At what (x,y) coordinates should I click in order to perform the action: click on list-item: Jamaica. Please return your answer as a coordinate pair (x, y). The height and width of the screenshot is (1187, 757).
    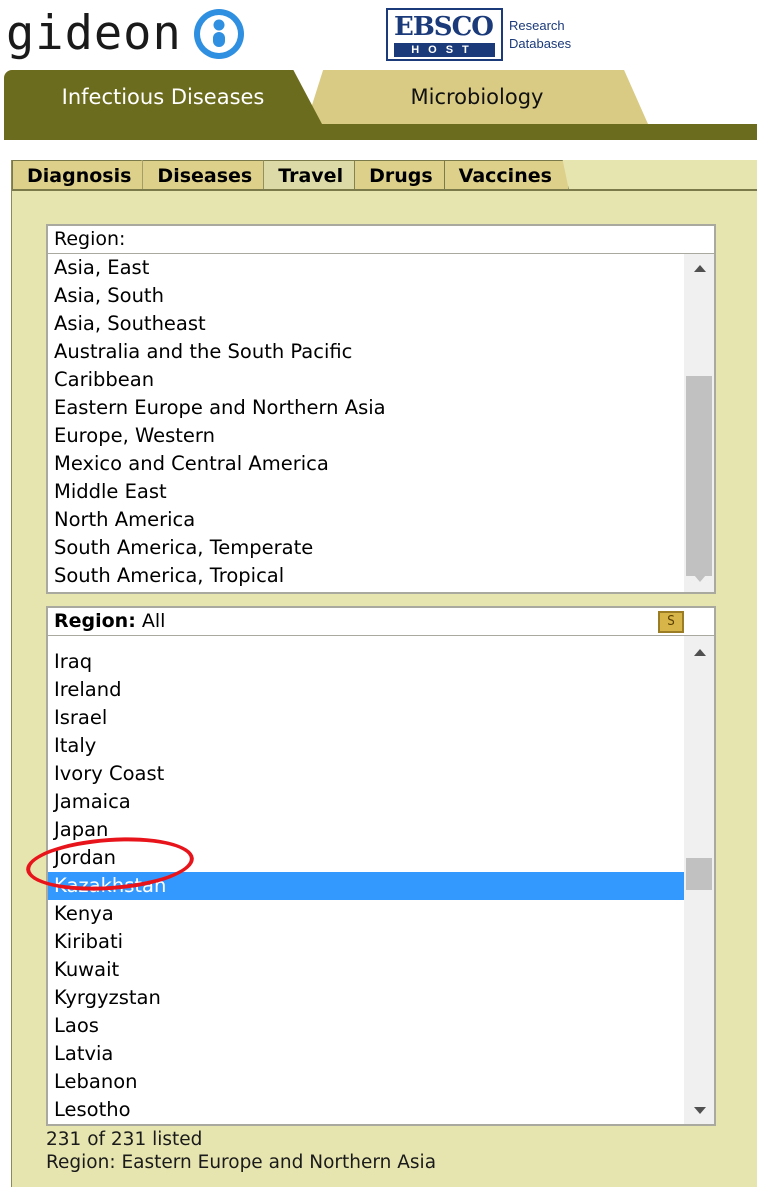
    Looking at the image, I should click on (366, 802).